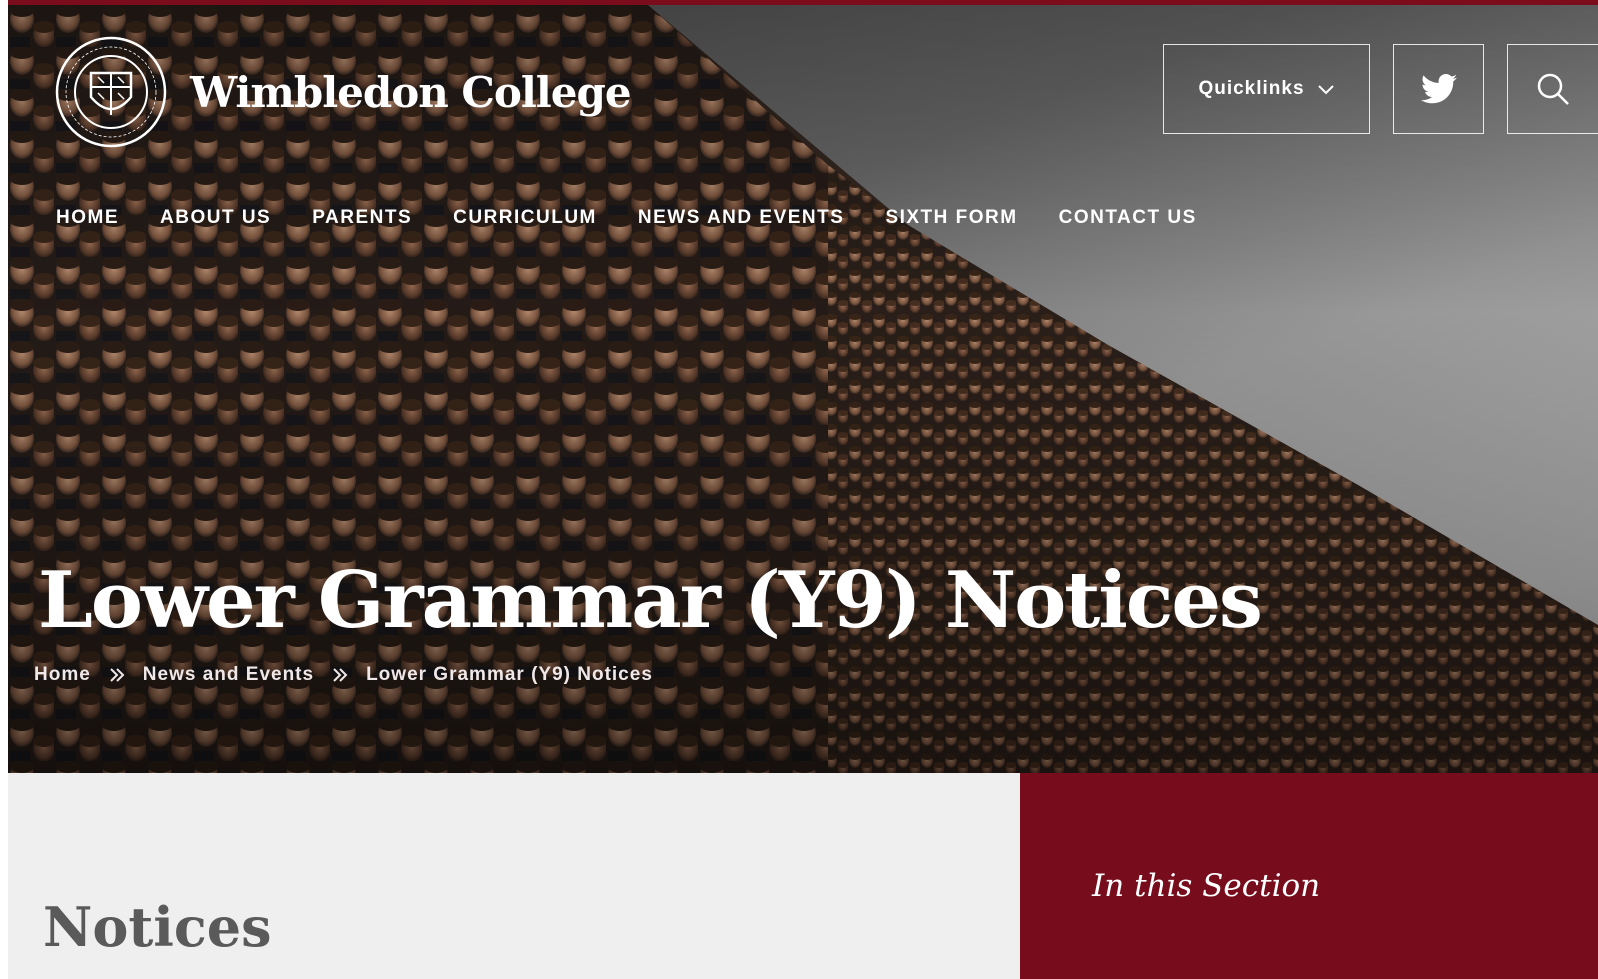  I want to click on quicklinks-label: Quicklinks, so click(1251, 88).